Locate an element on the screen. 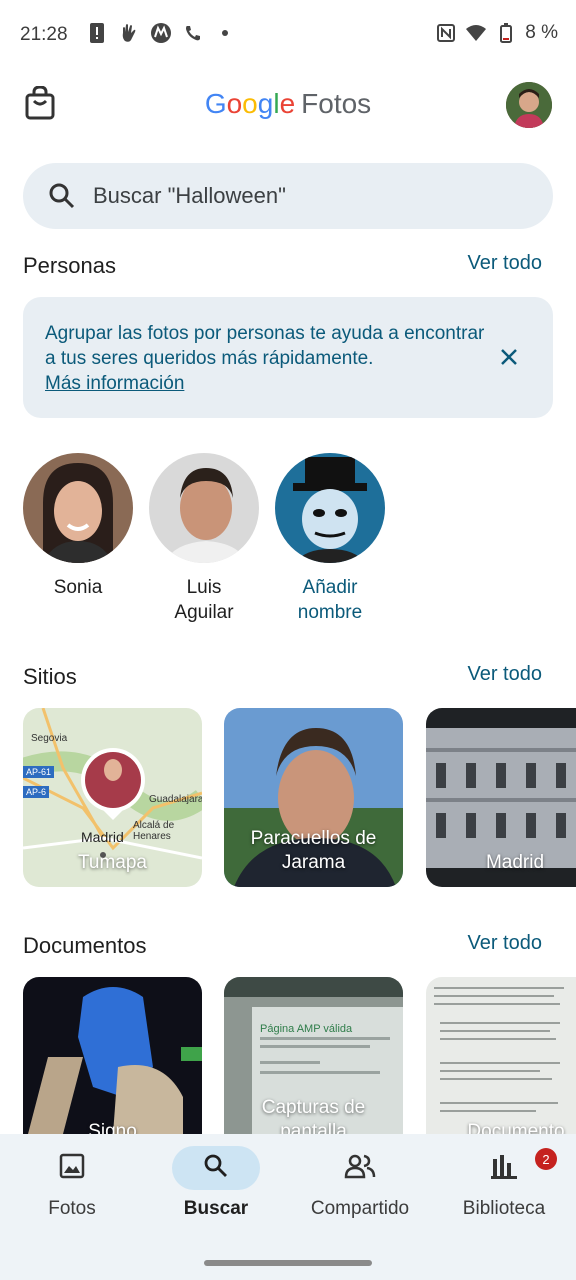  more-info-link: Más información is located at coordinates (114, 383).